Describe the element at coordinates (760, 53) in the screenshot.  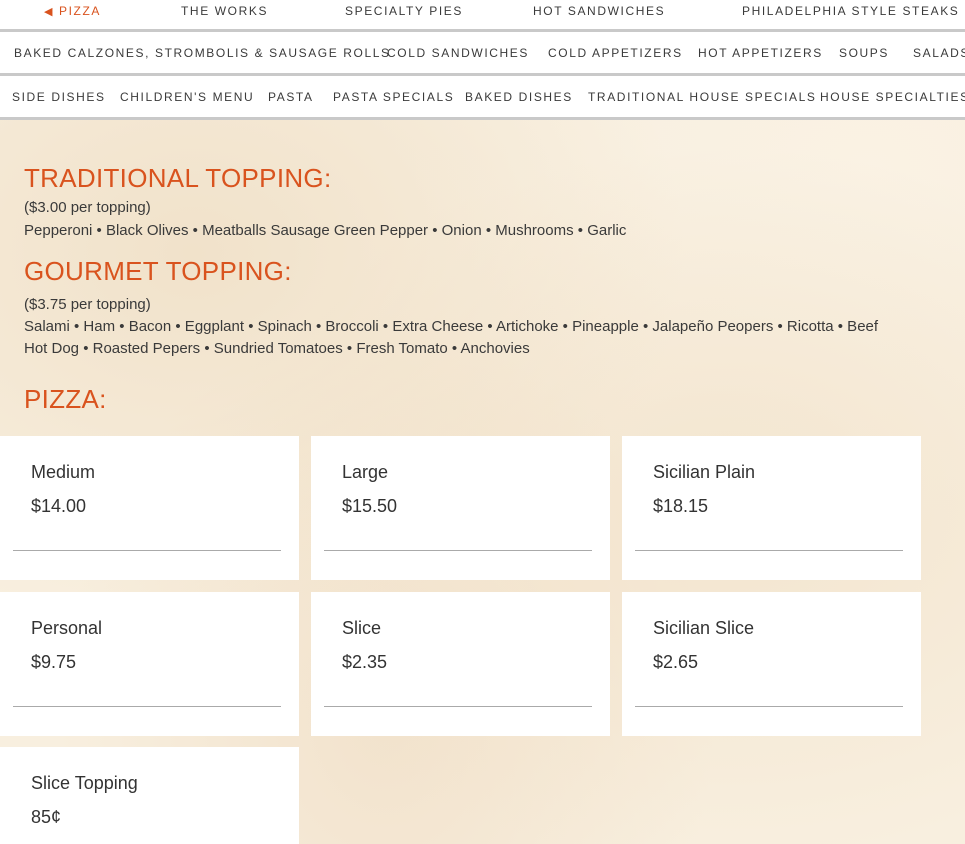
I see `nav-item-hot-appetizers: HOT APPETIZERS` at that location.